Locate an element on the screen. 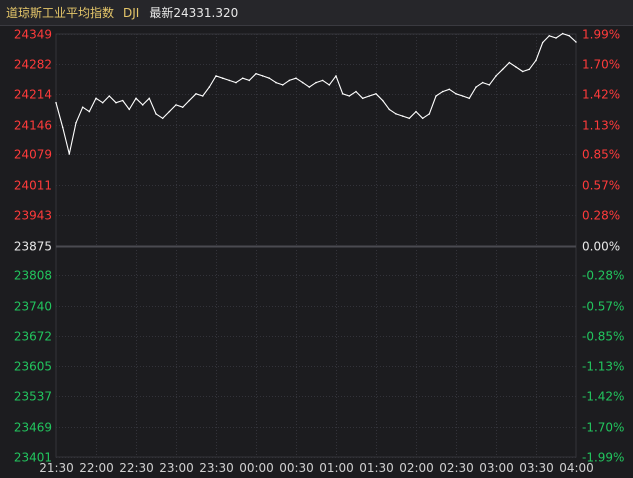  y-tick-label: 23808 is located at coordinates (33, 276).